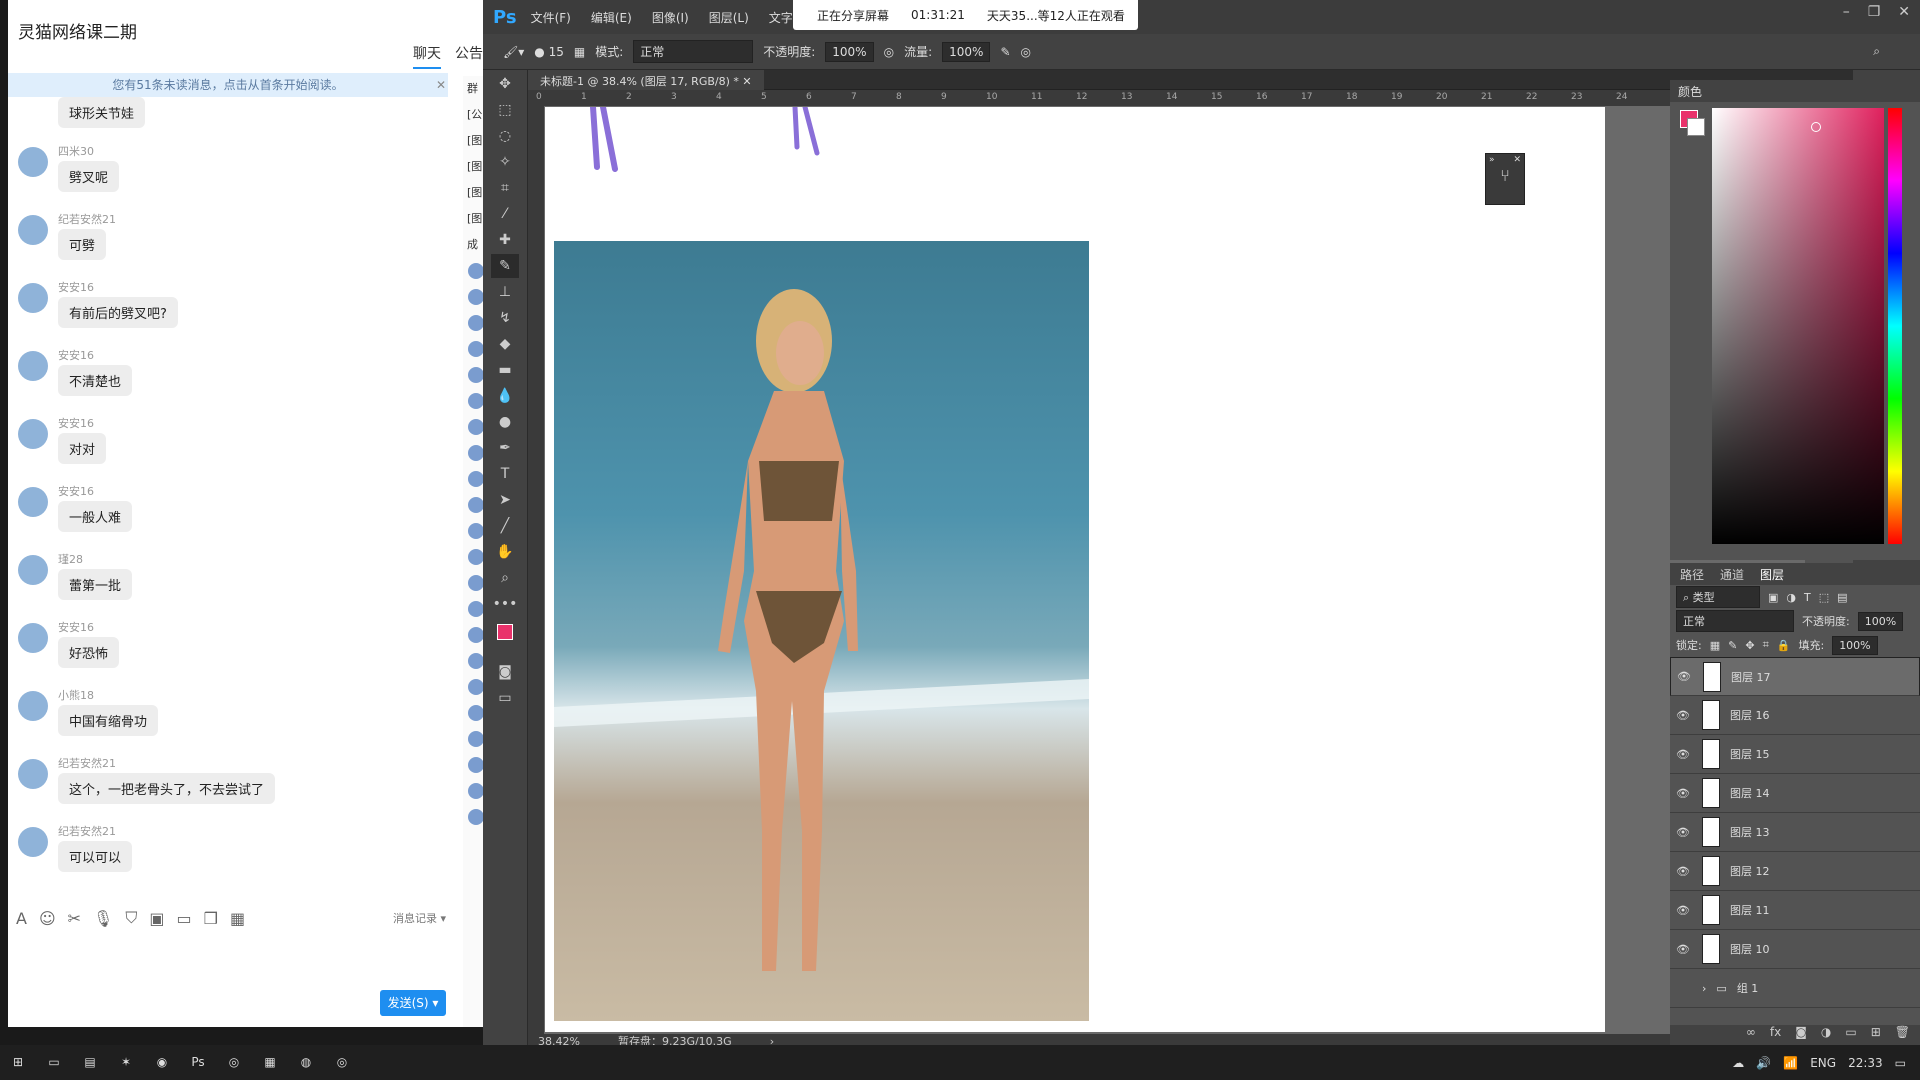 The height and width of the screenshot is (1080, 1920). I want to click on fill-input: 100%, so click(1855, 645).